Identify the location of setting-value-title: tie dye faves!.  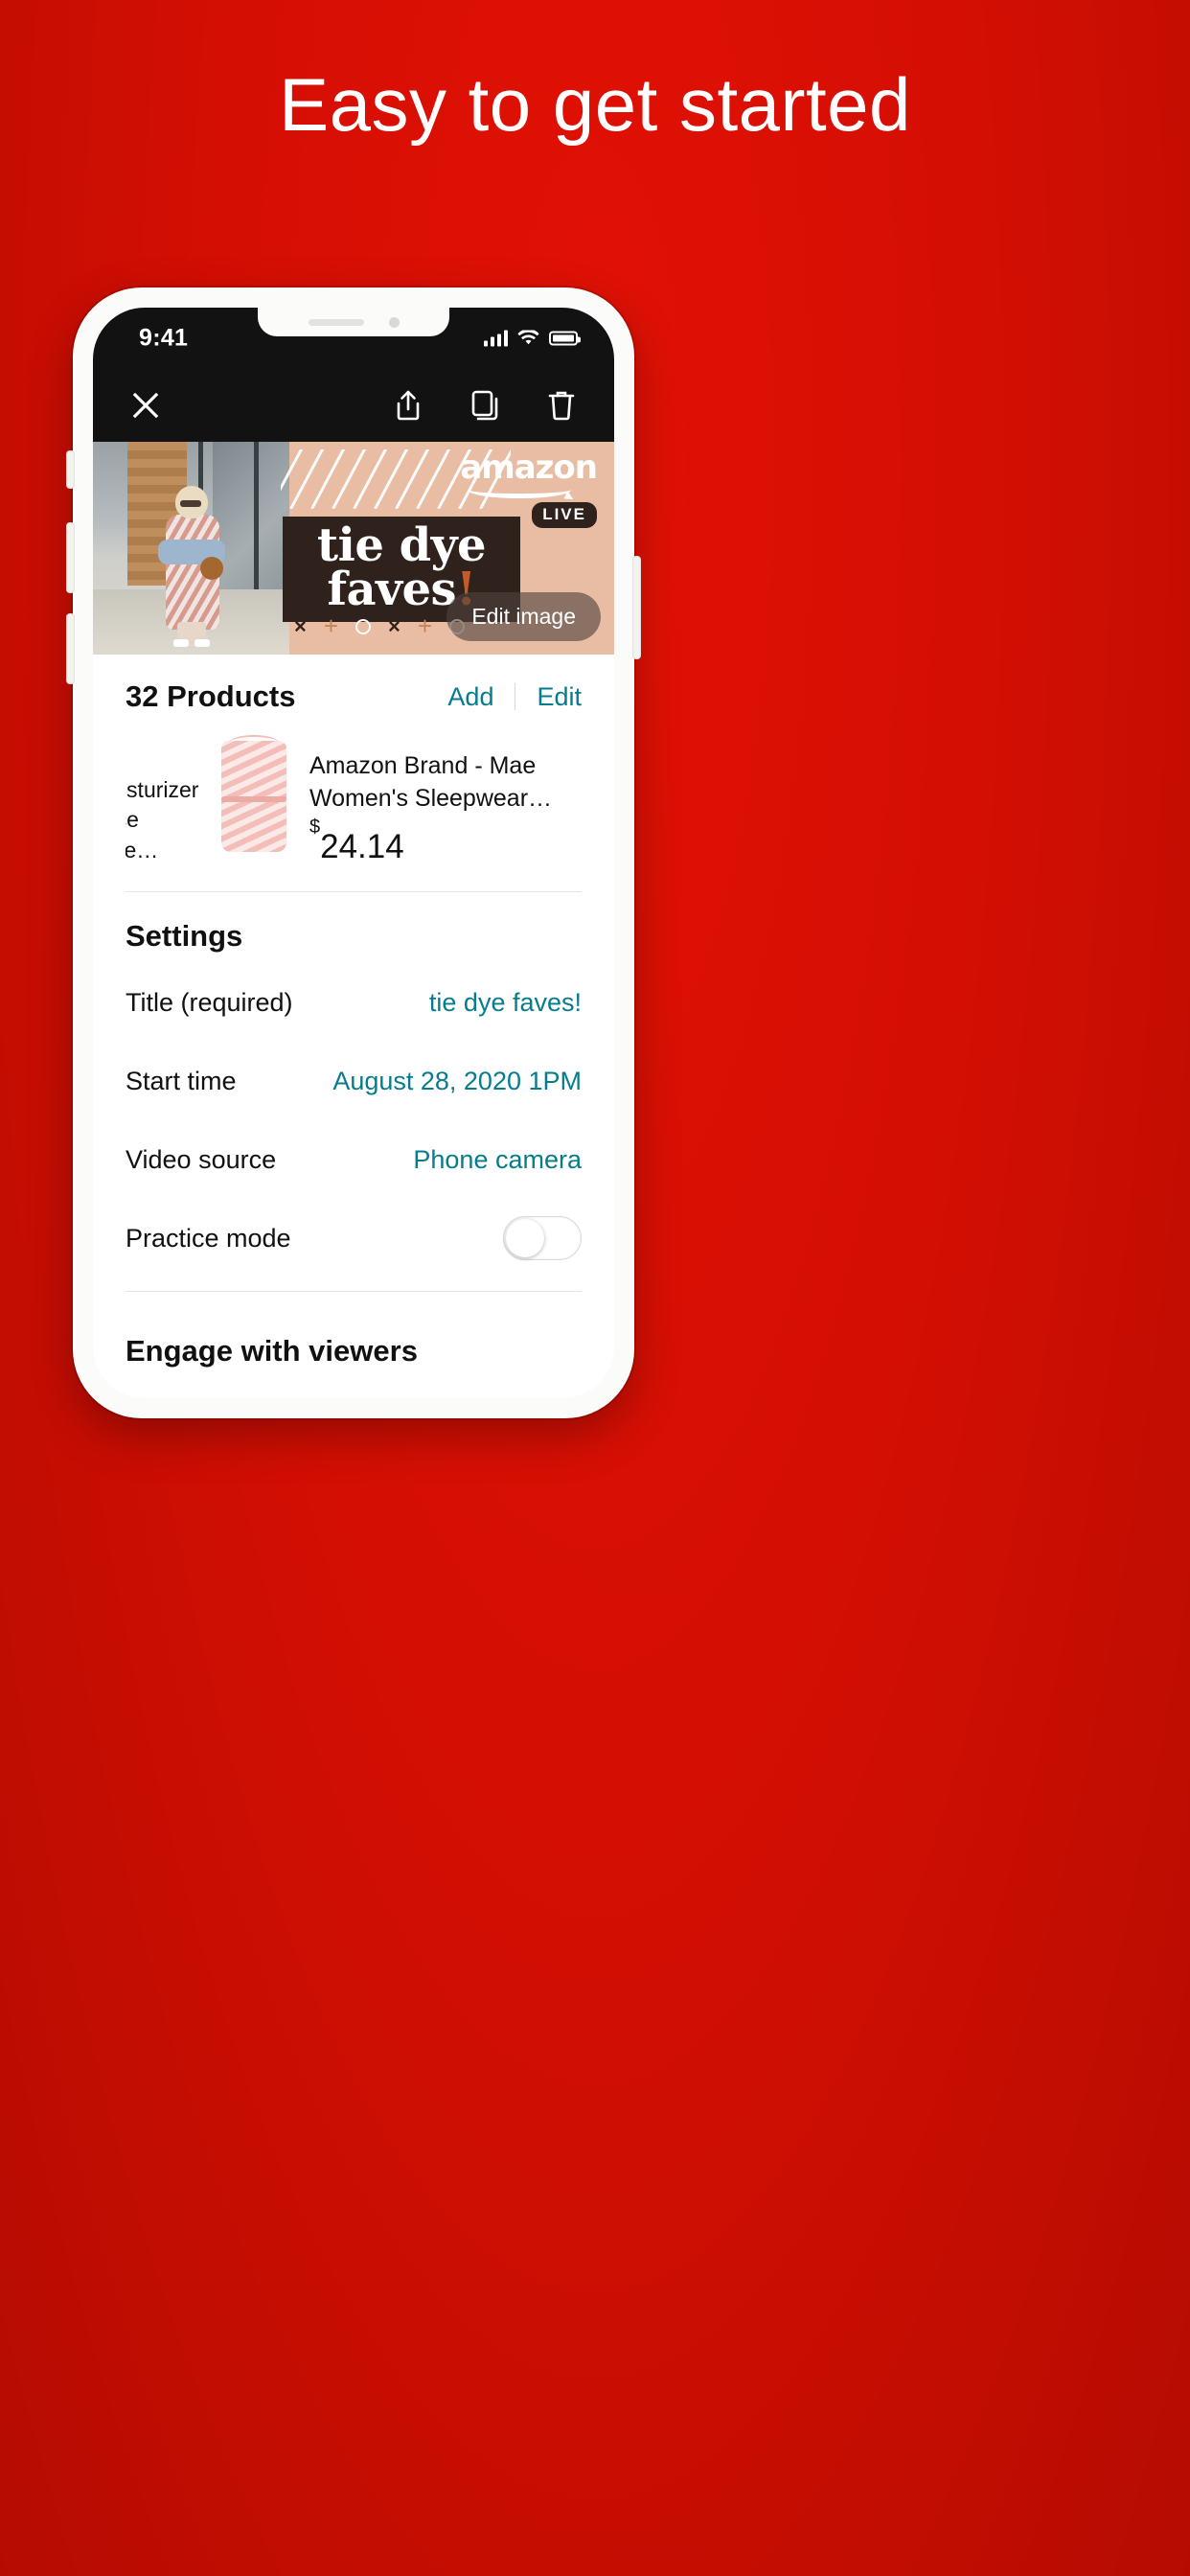
(506, 1003).